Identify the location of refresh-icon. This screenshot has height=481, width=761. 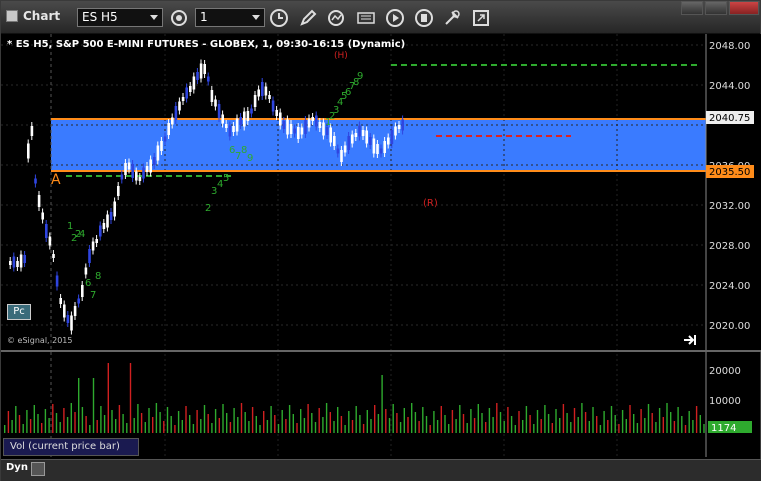
(336, 18).